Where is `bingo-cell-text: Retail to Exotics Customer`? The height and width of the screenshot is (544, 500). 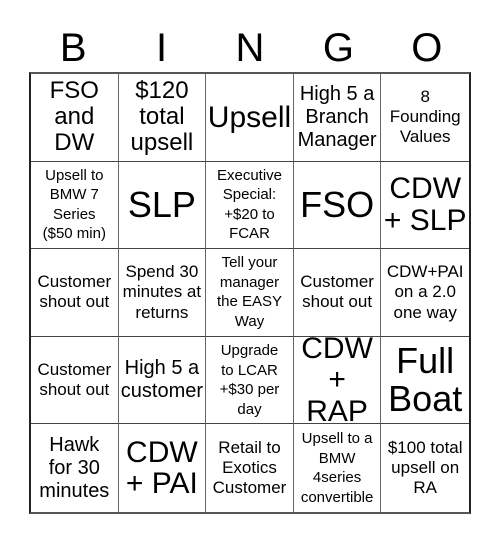 bingo-cell-text: Retail to Exotics Customer is located at coordinates (249, 467).